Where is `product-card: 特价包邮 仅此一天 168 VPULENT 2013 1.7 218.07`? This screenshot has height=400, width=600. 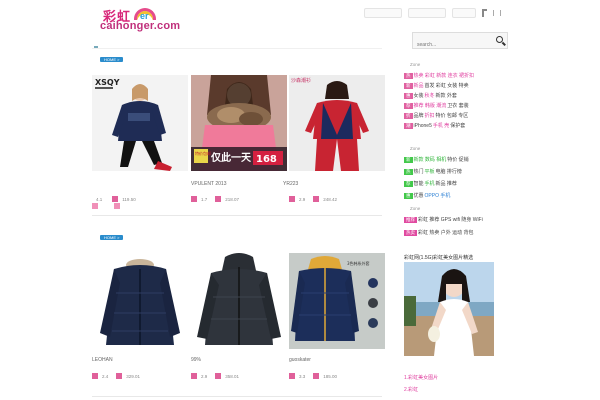
product-card: 特价包邮 仅此一天 168 VPULENT 2013 1.7 218.07 is located at coordinates (239, 138).